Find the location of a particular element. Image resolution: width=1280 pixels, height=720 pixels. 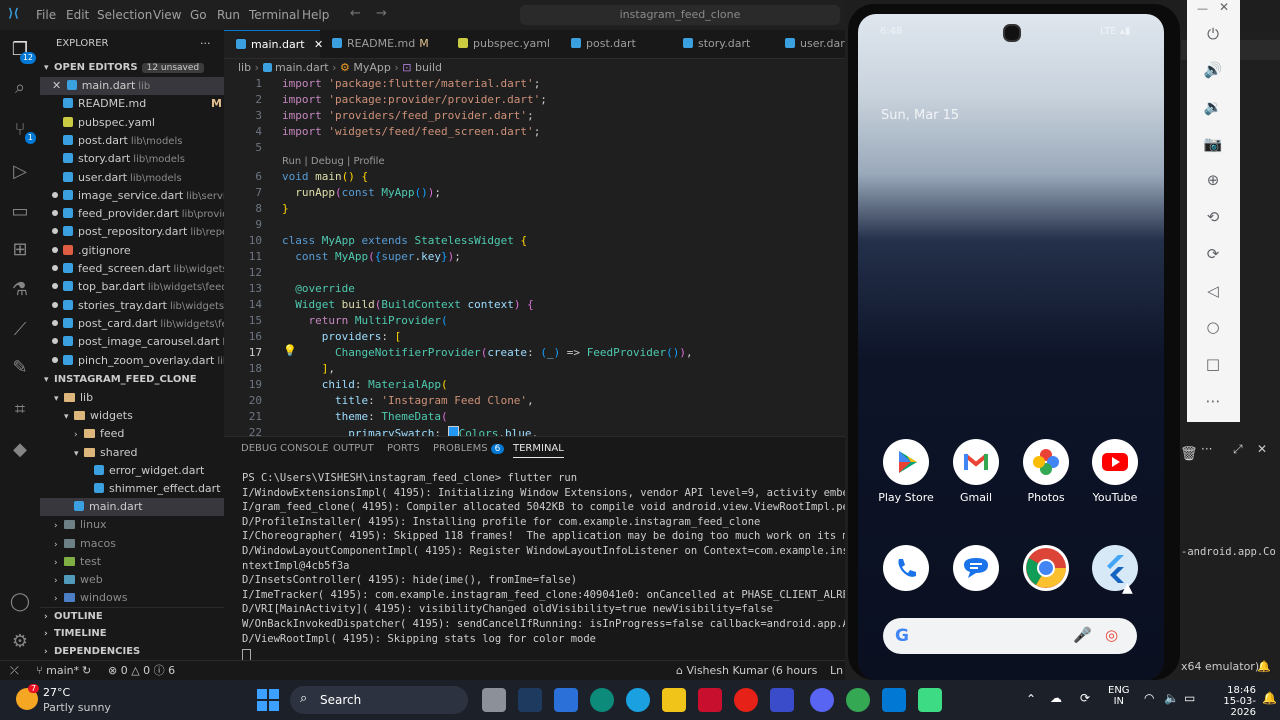

youtube-icon is located at coordinates (1115, 462).